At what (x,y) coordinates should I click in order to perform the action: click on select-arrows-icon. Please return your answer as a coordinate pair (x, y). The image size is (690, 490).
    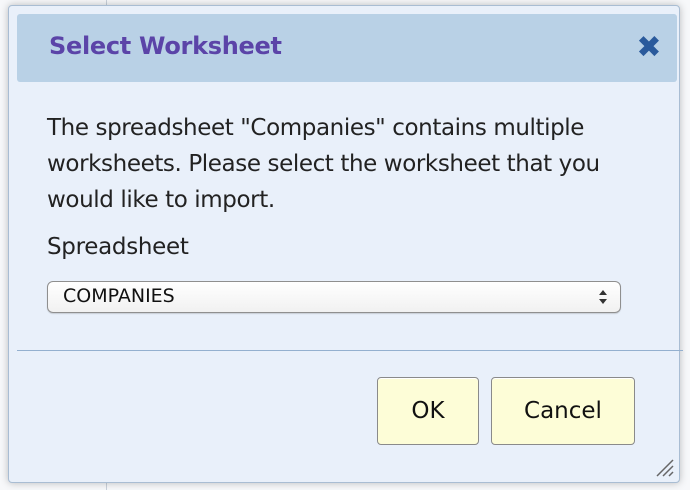
    Looking at the image, I should click on (603, 297).